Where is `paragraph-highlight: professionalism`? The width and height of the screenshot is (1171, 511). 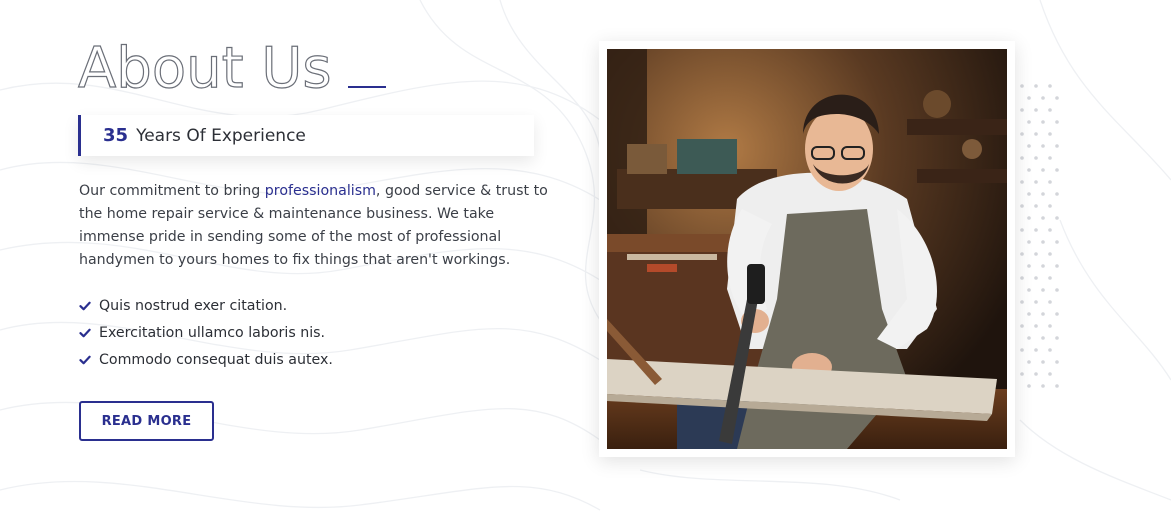
paragraph-highlight: professionalism is located at coordinates (320, 191).